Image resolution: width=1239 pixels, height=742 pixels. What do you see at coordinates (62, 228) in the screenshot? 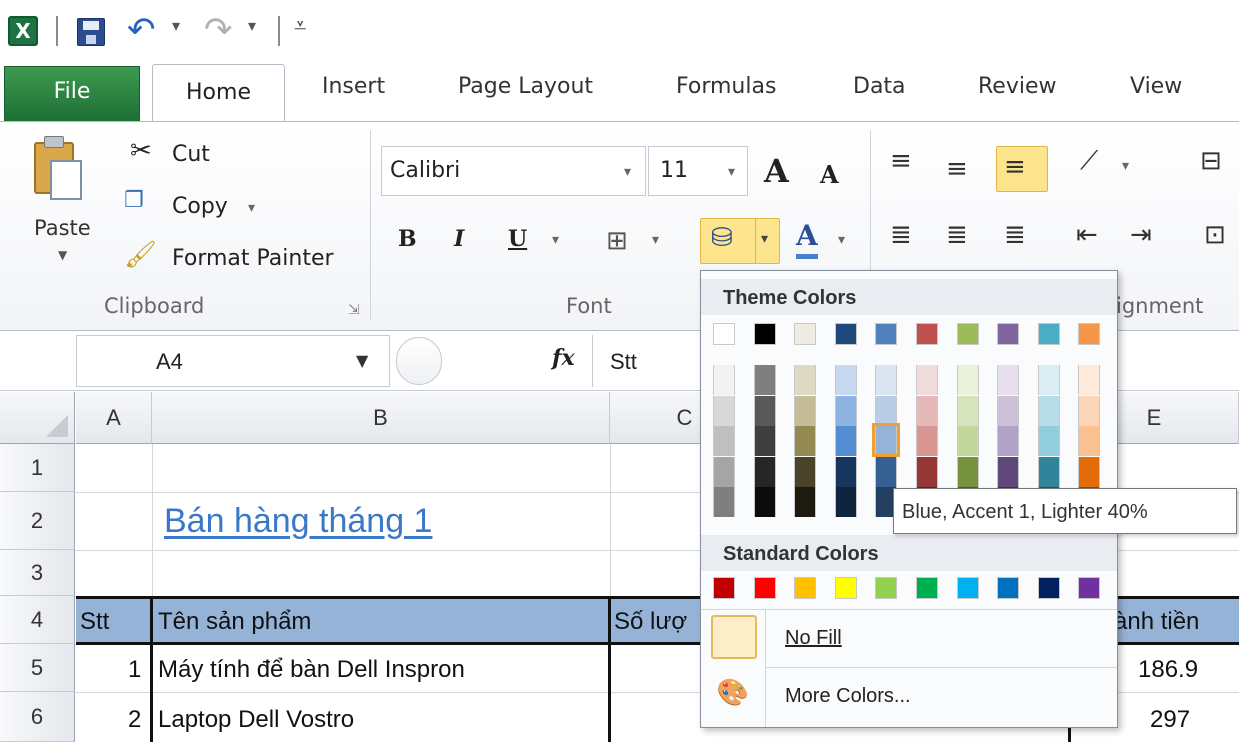
I see `paste-button: Paste` at bounding box center [62, 228].